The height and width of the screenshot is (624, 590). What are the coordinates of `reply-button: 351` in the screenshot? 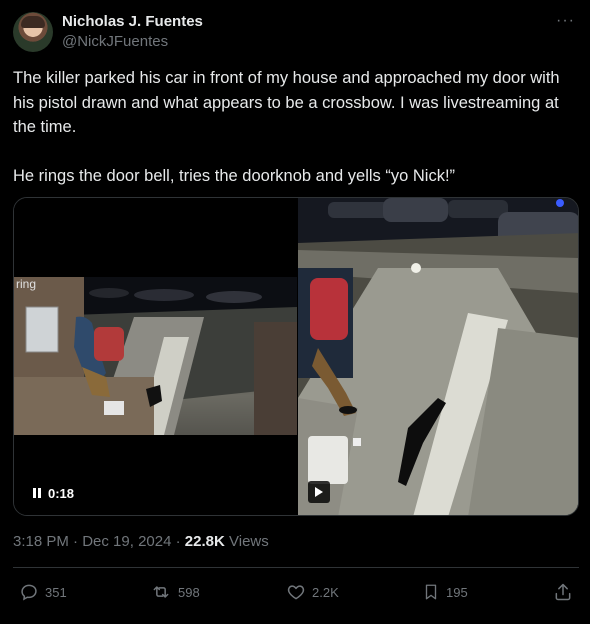 It's located at (43, 592).